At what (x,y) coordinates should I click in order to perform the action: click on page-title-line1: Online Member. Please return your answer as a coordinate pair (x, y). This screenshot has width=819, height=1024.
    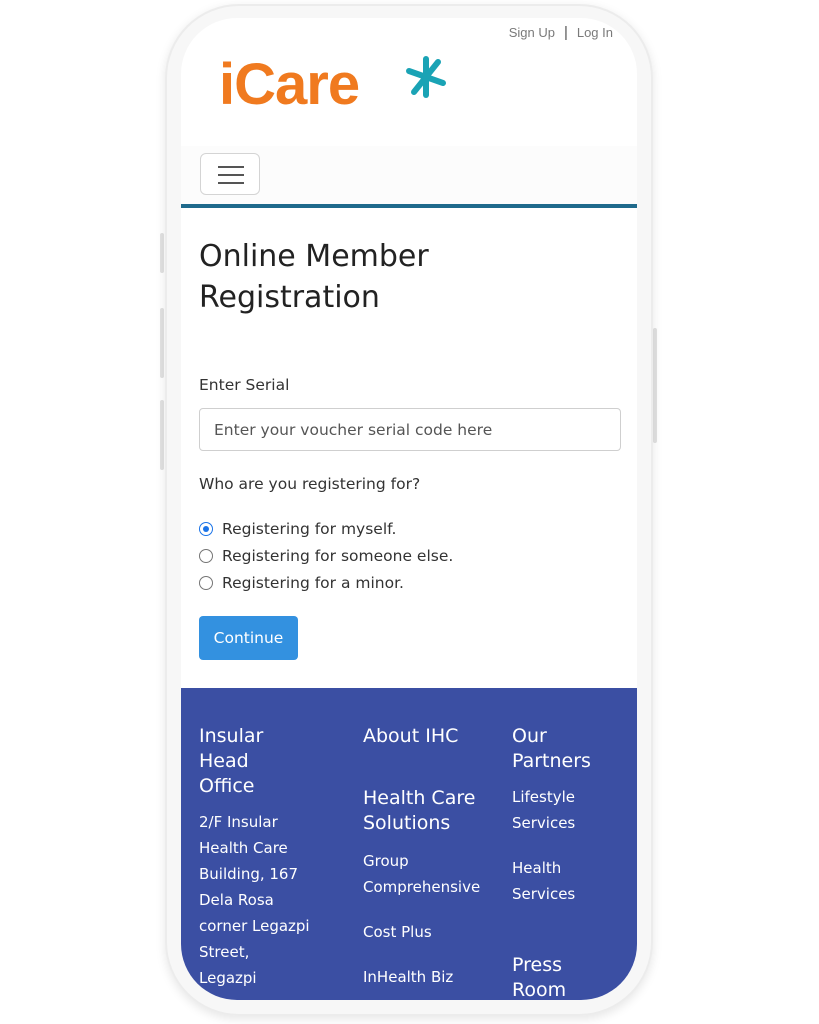
    Looking at the image, I should click on (314, 256).